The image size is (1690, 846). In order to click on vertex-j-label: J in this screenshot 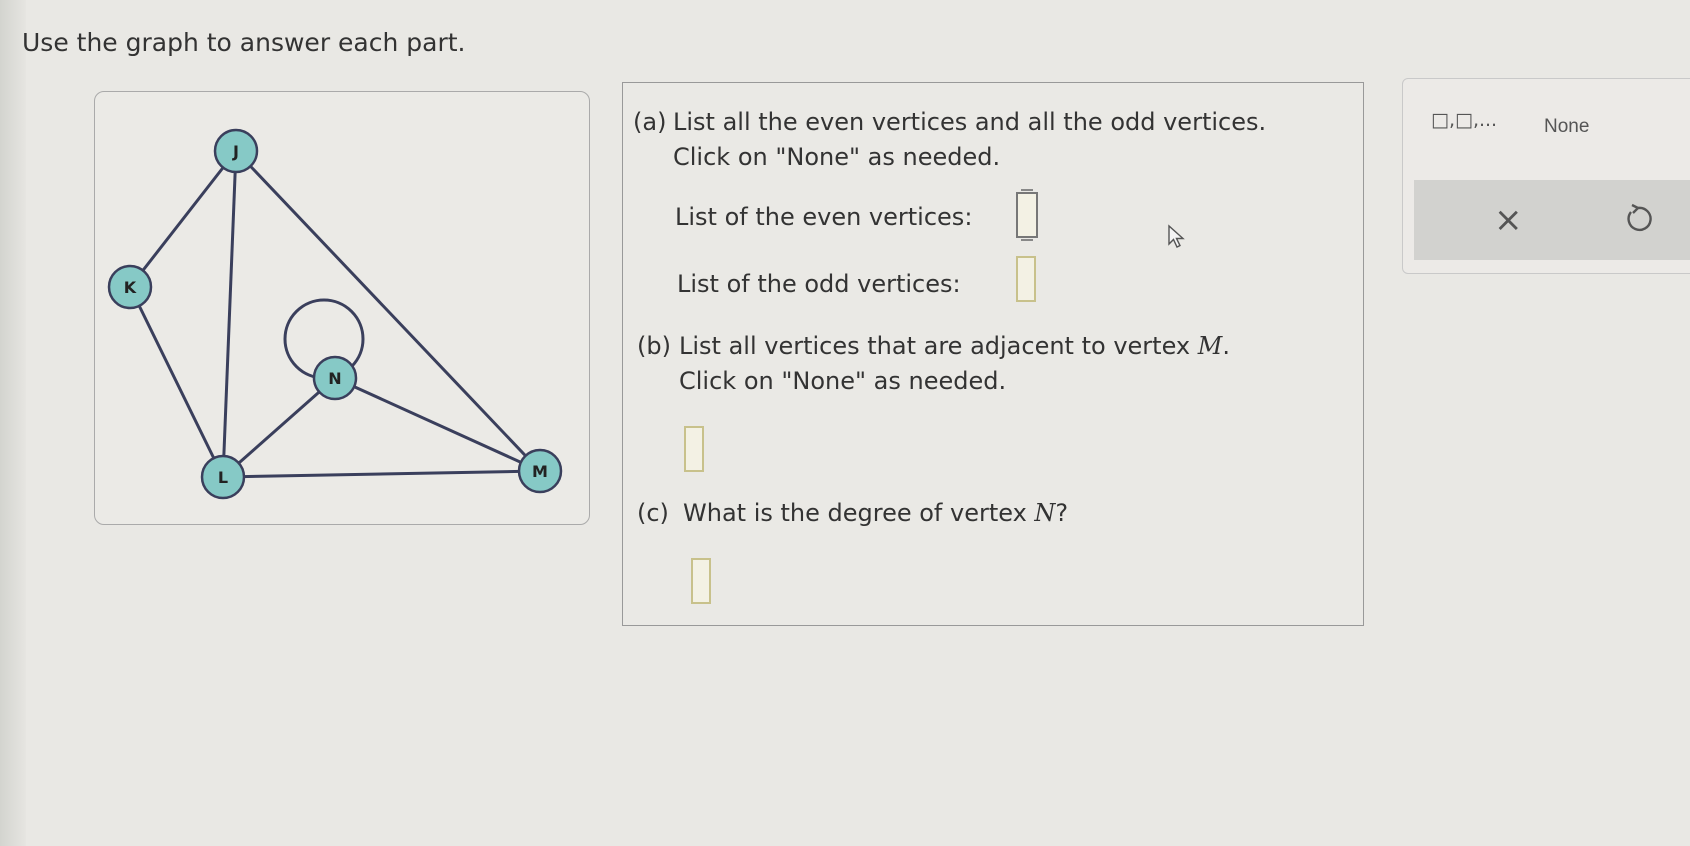, I will do `click(235, 151)`.